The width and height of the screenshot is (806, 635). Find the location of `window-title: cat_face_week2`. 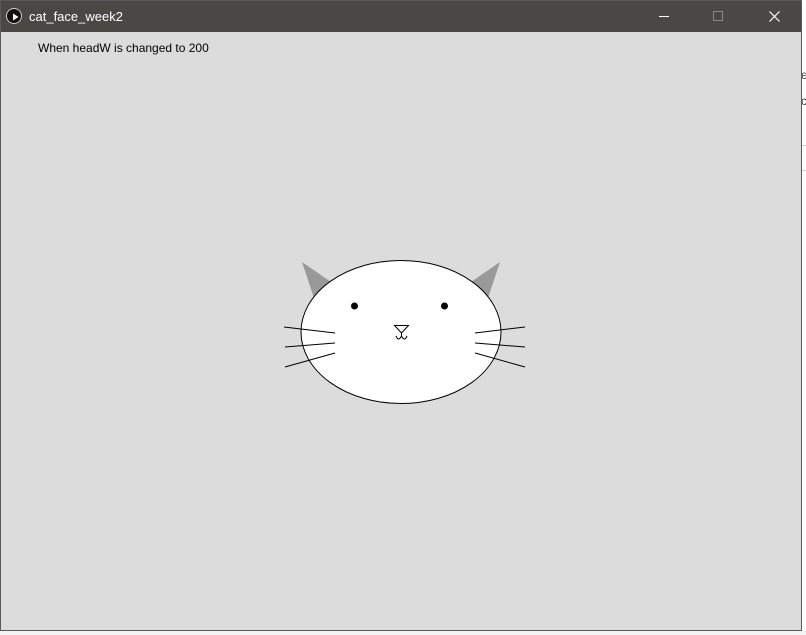

window-title: cat_face_week2 is located at coordinates (76, 16).